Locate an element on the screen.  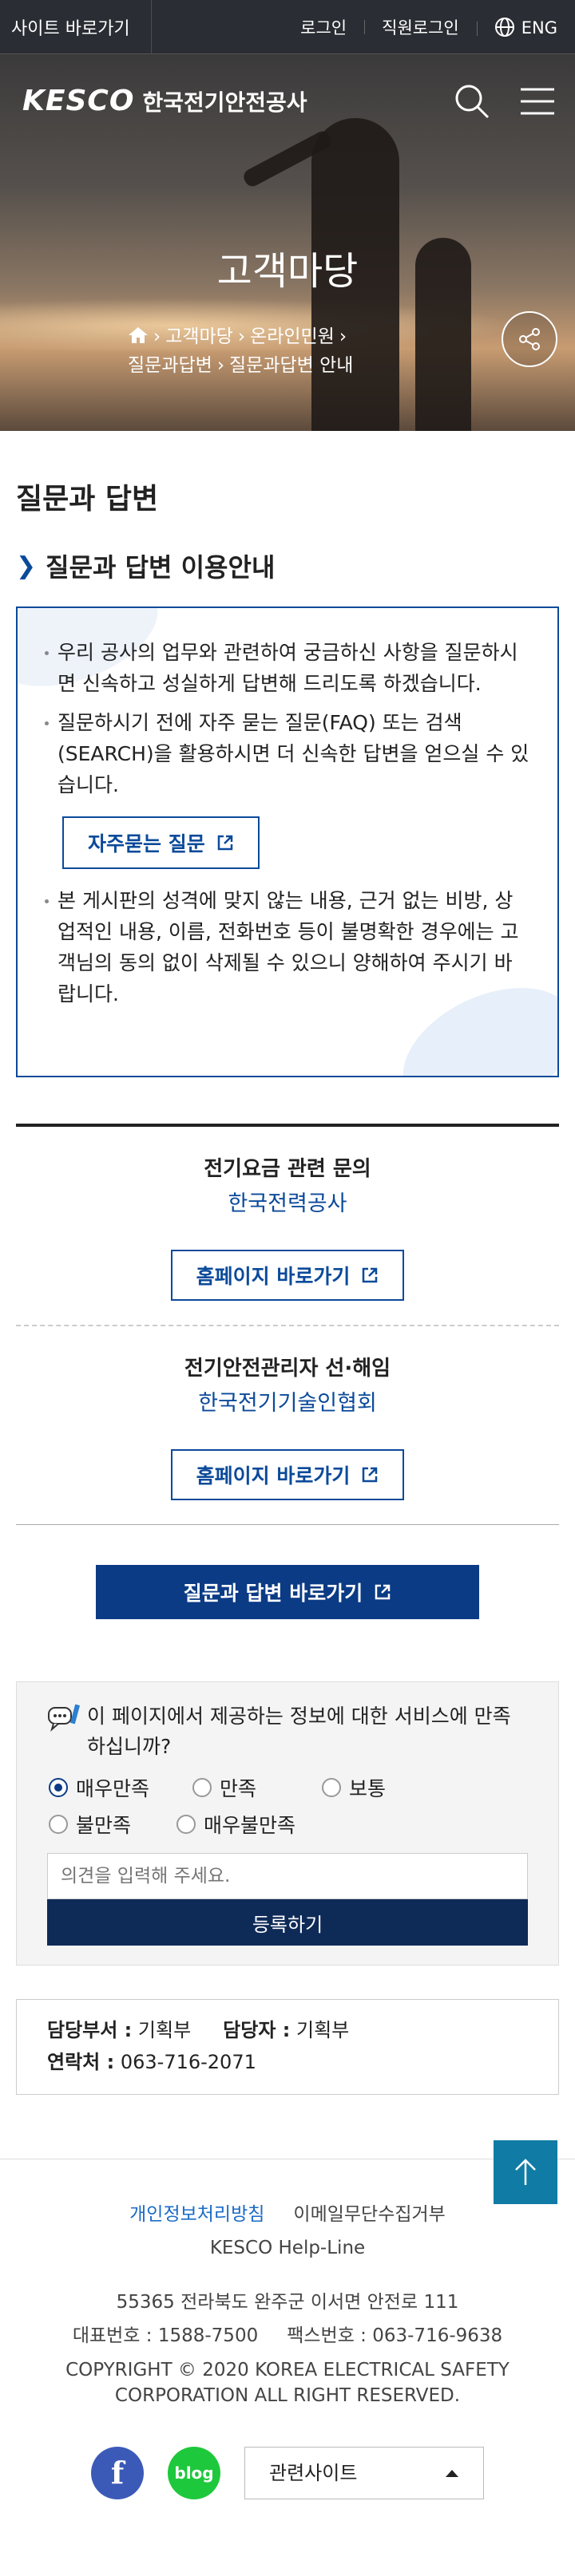
radio-dissatisfied: 불만족 is located at coordinates (113, 1824).